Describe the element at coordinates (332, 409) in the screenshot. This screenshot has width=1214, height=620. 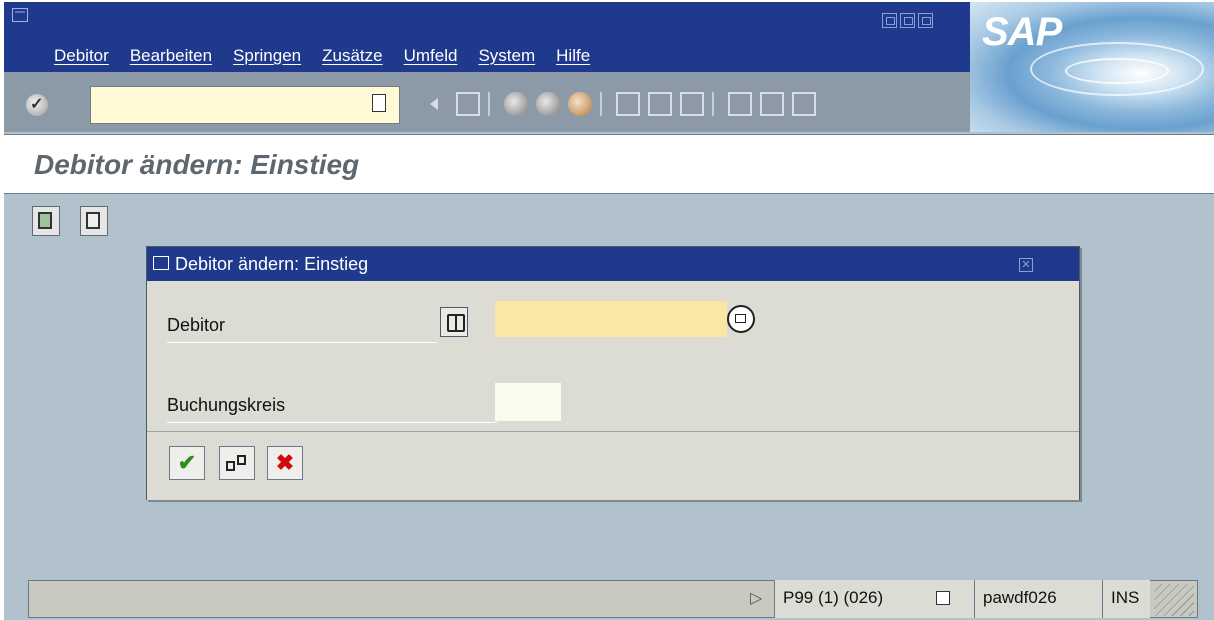
I see `buchungskreis-label: Buchungskreis` at that location.